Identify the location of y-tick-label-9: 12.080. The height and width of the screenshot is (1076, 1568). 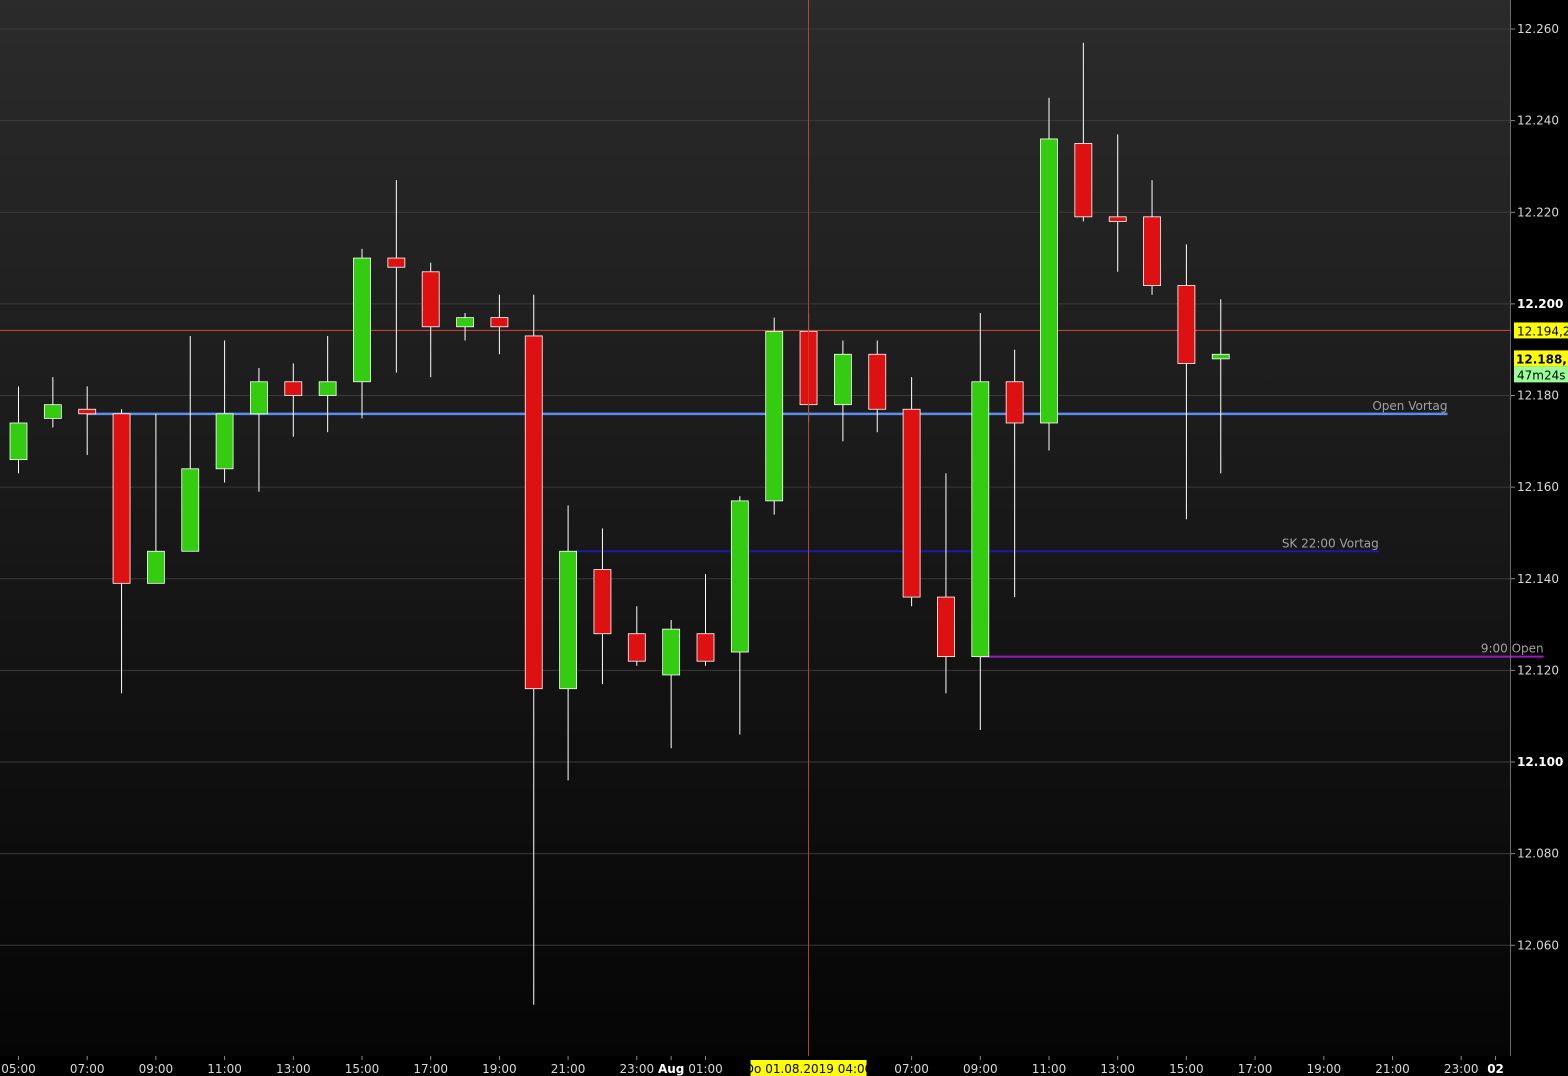
(1538, 854).